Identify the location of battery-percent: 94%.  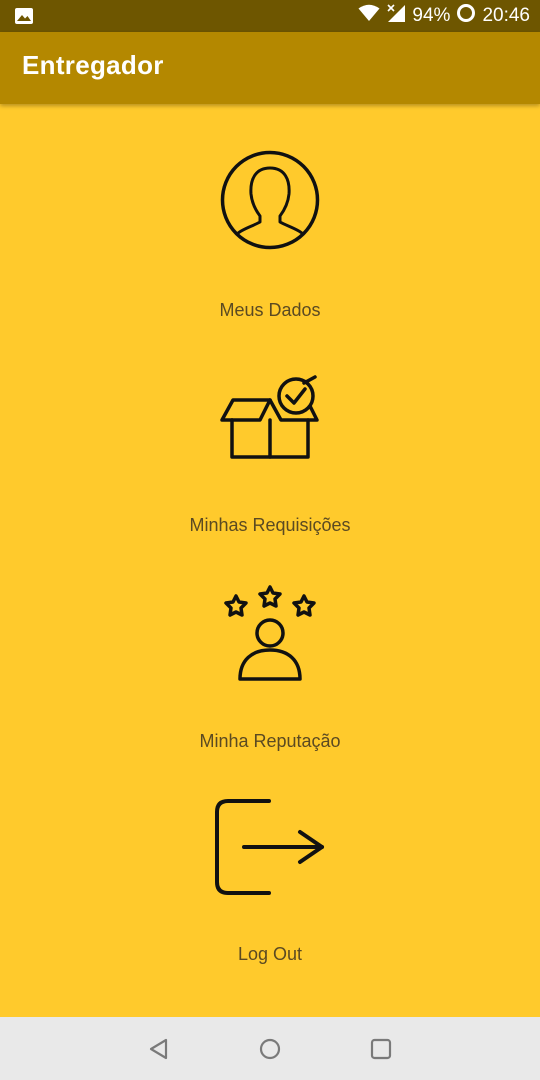
(431, 15).